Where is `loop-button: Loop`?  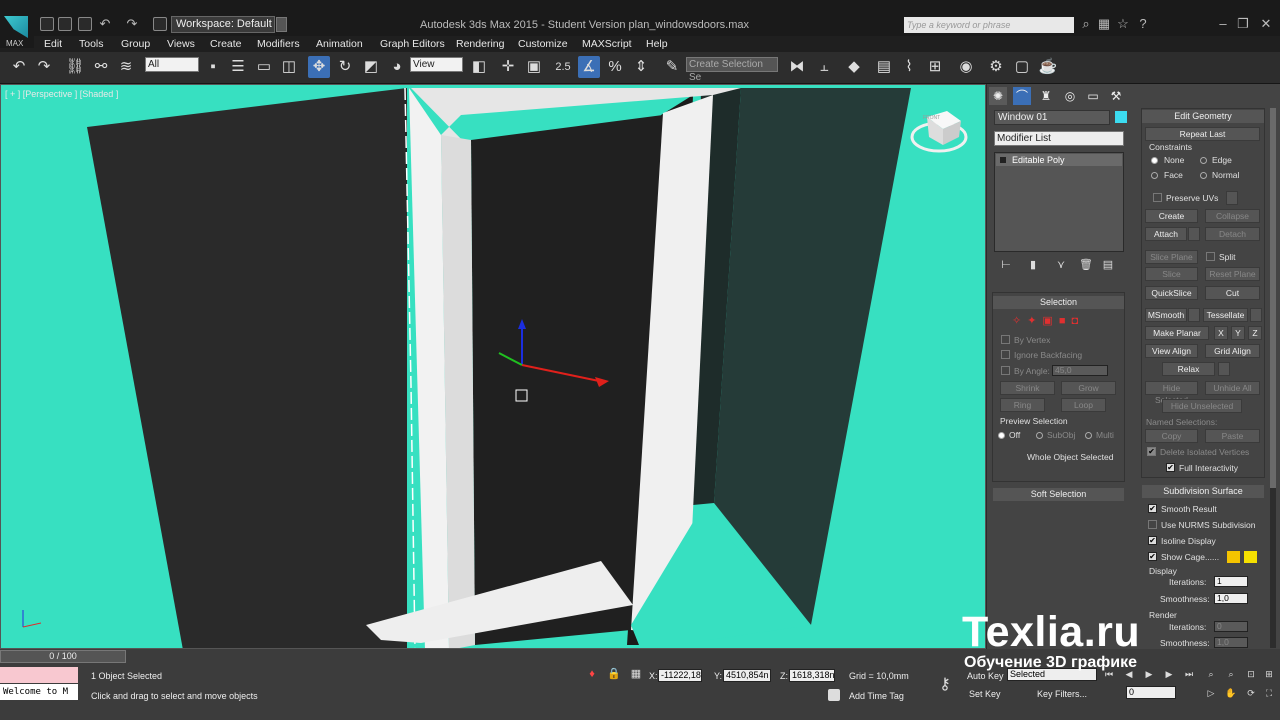 loop-button: Loop is located at coordinates (1083, 405).